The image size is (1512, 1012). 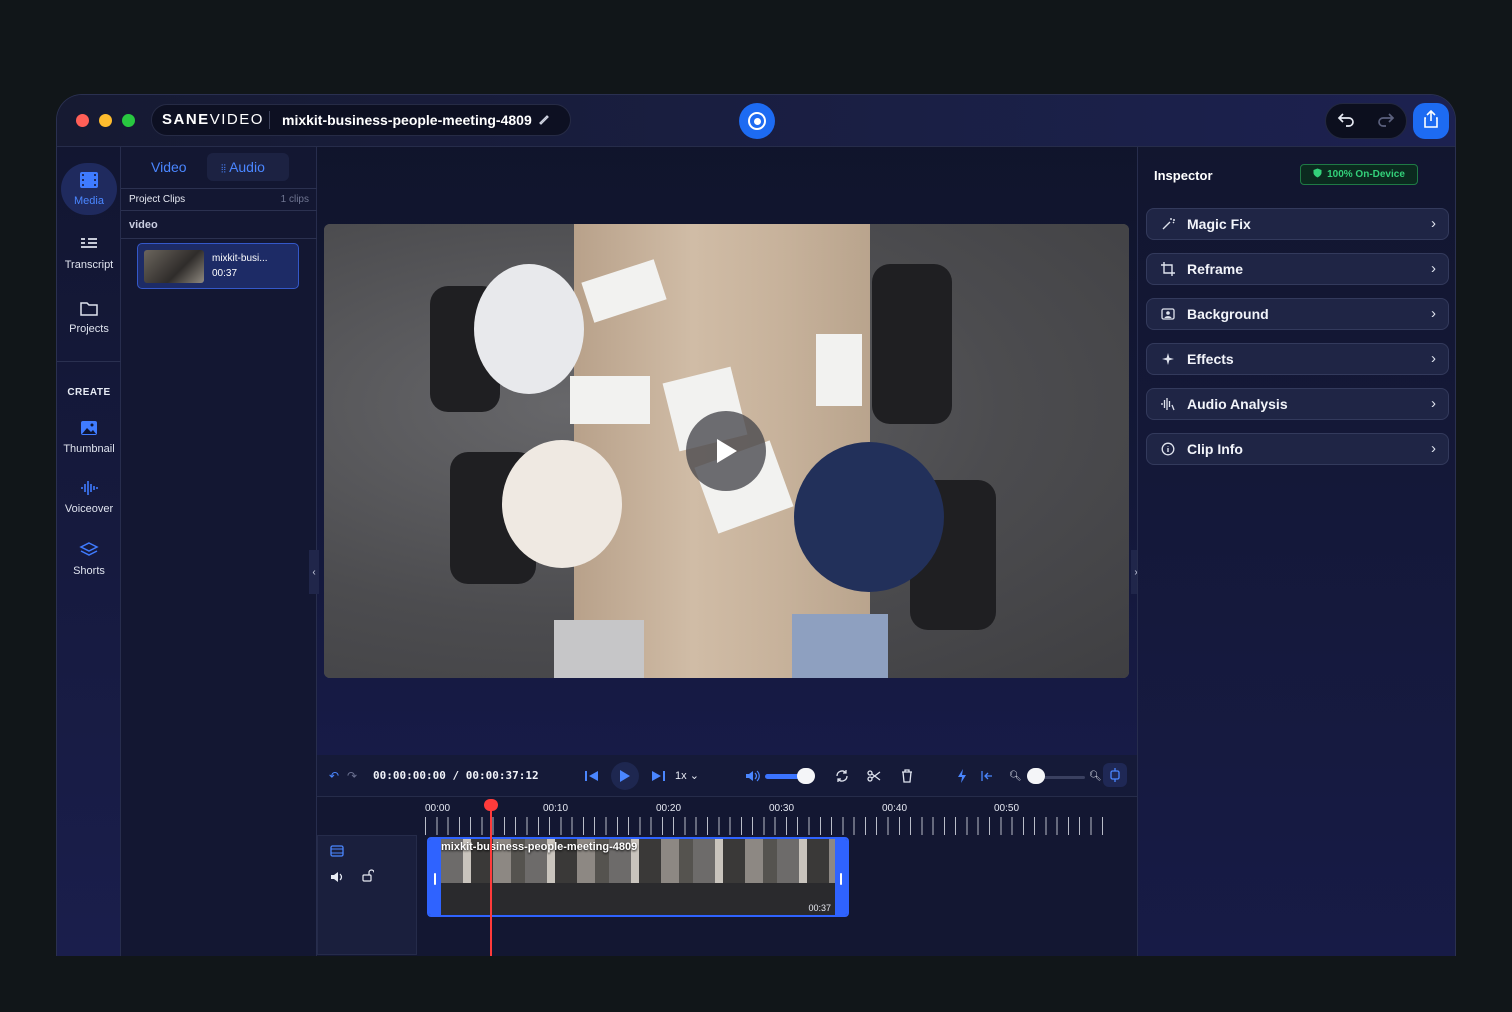 I want to click on zoom-in-icon: 🔍︎, so click(x=1095, y=776).